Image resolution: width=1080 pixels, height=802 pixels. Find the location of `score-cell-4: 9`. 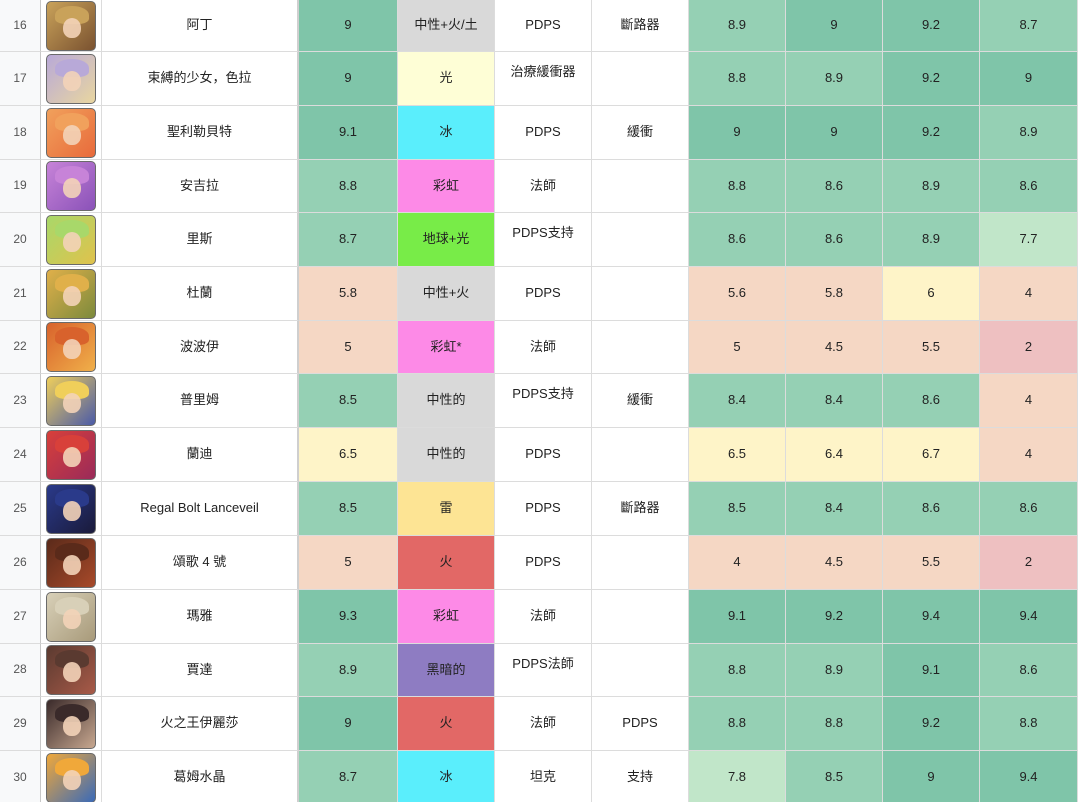

score-cell-4: 9 is located at coordinates (1029, 79).